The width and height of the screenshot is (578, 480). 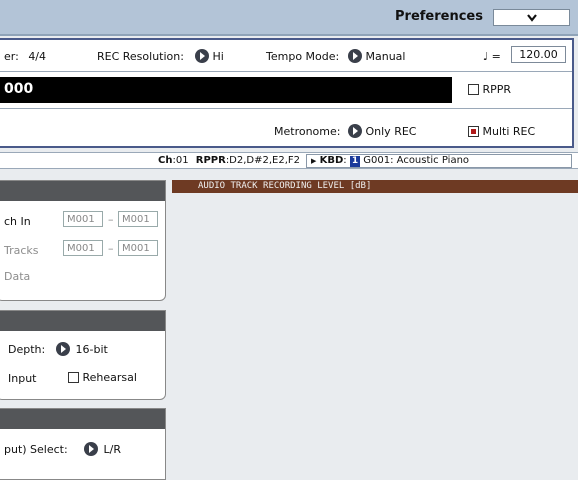 What do you see at coordinates (138, 219) in the screenshot?
I see `punch-to-field: M001` at bounding box center [138, 219].